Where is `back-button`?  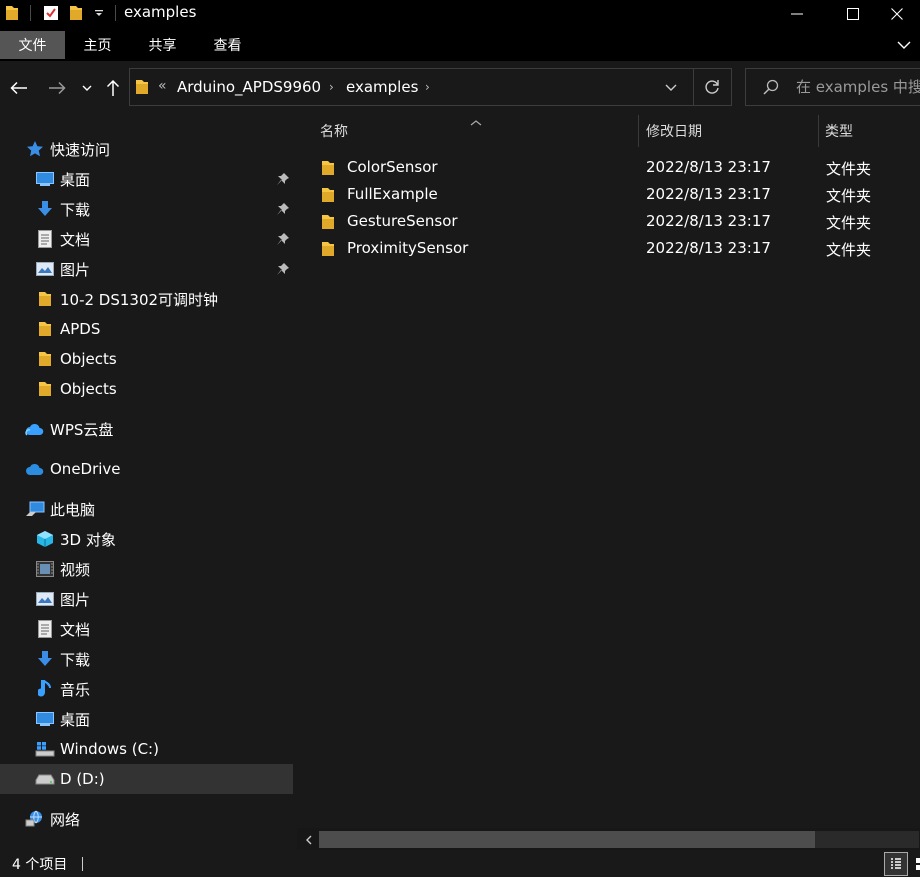
back-button is located at coordinates (19, 88).